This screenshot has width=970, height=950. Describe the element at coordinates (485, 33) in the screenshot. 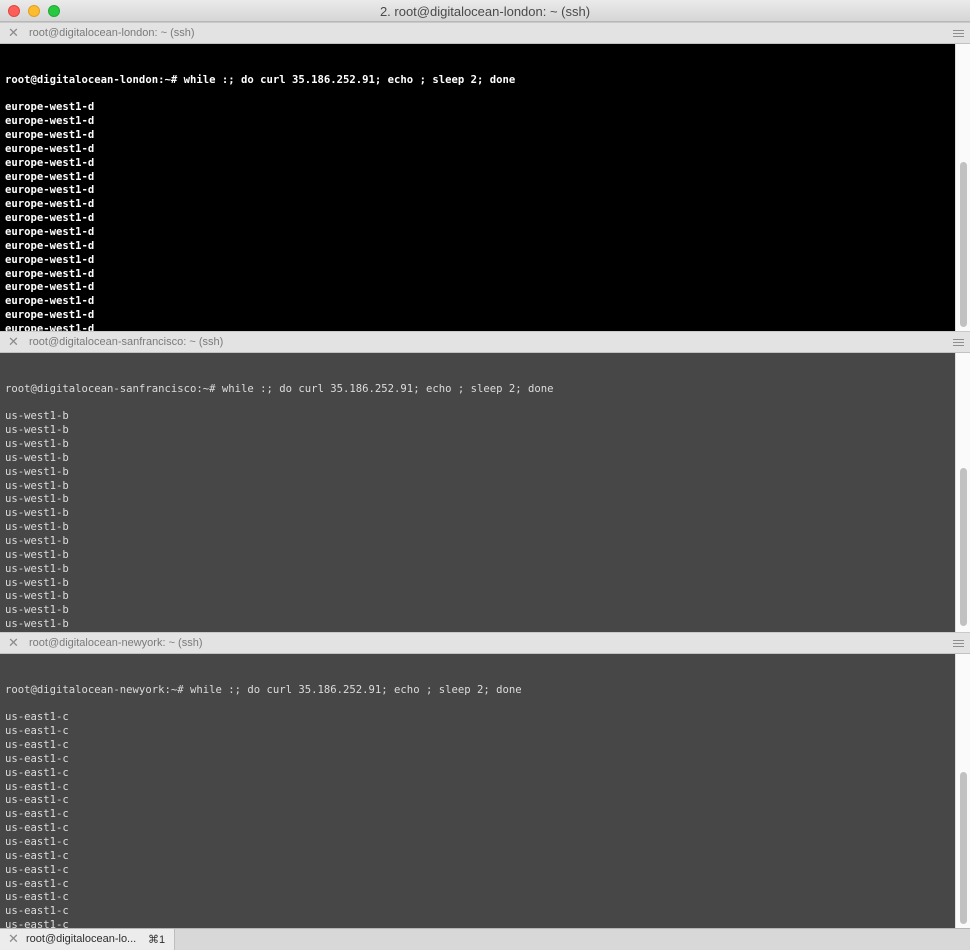

I see `pane-header-london: ✕ root@digitalocean-london: ~ (ssh)` at that location.